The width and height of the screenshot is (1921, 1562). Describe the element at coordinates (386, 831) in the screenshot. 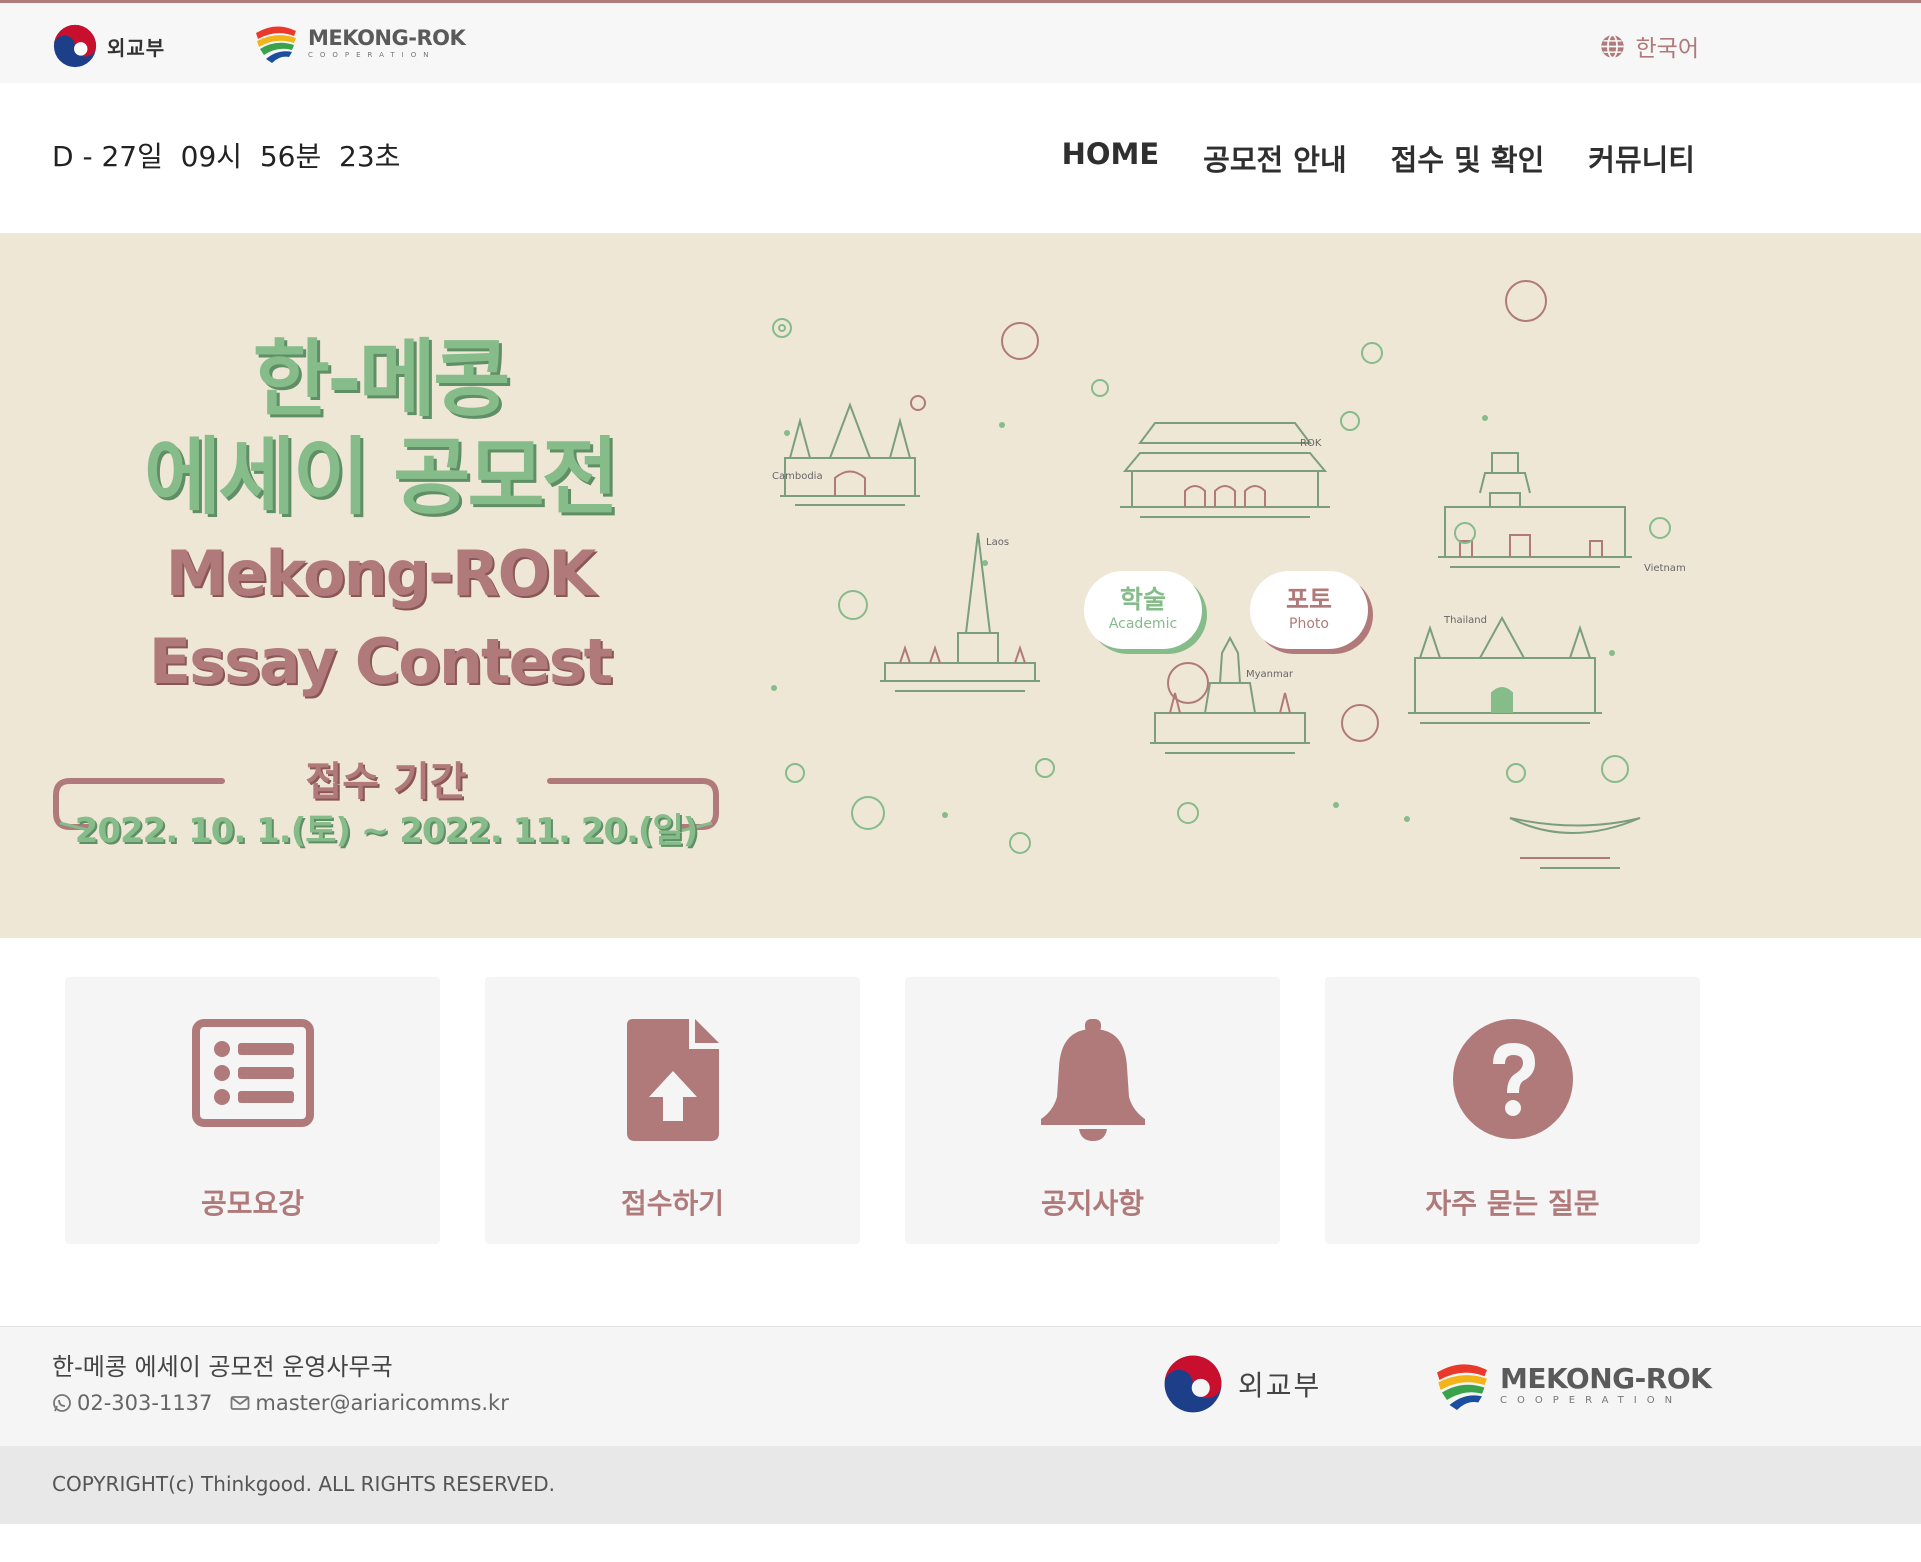

I see `period-dates: 2022. 10. 1.(토) ~ 2022. 11. 20.(일)` at that location.